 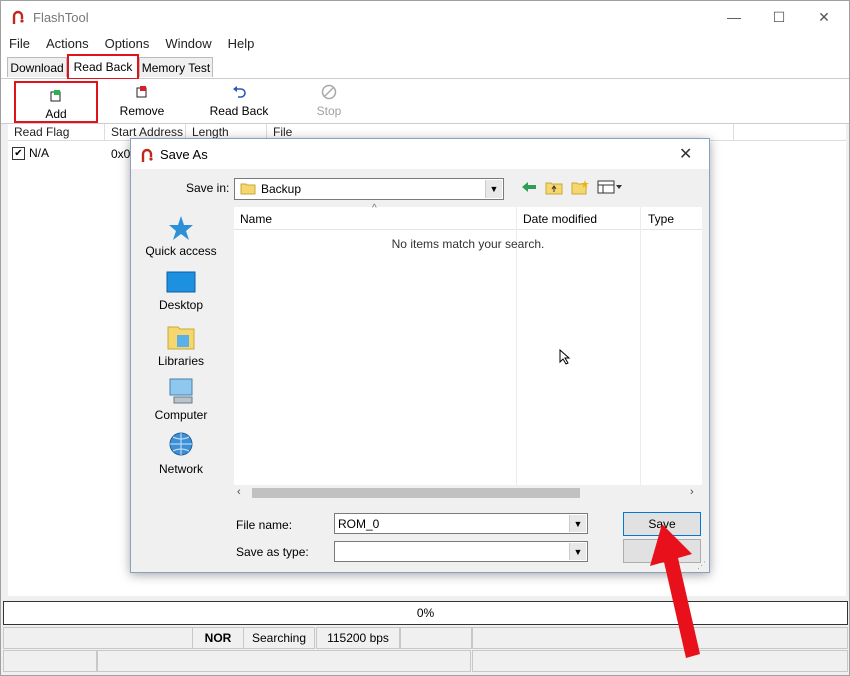 I want to click on row-flag: N/A, so click(x=39, y=153).